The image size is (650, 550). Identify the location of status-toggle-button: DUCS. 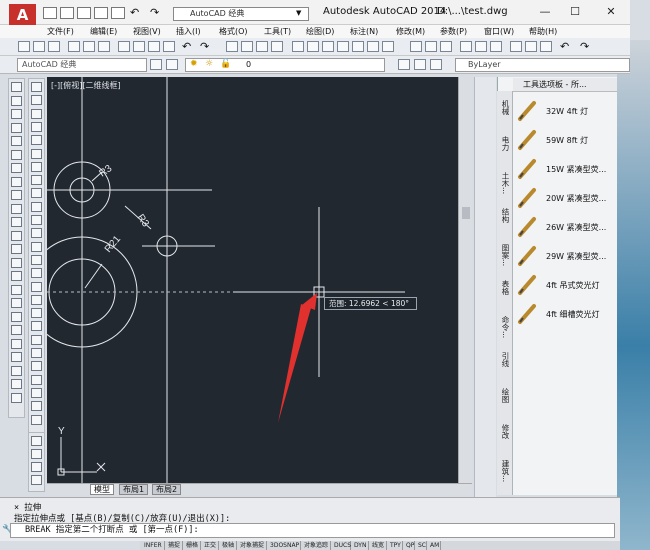
(342, 545).